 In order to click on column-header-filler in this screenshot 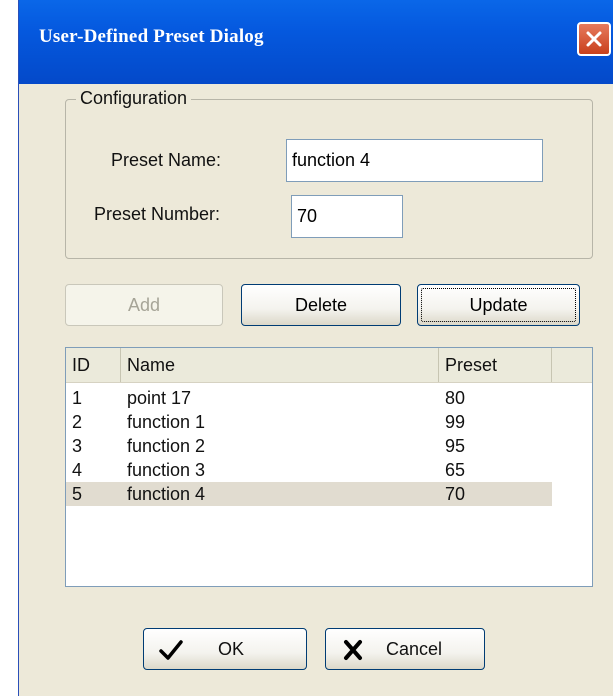, I will do `click(572, 365)`.